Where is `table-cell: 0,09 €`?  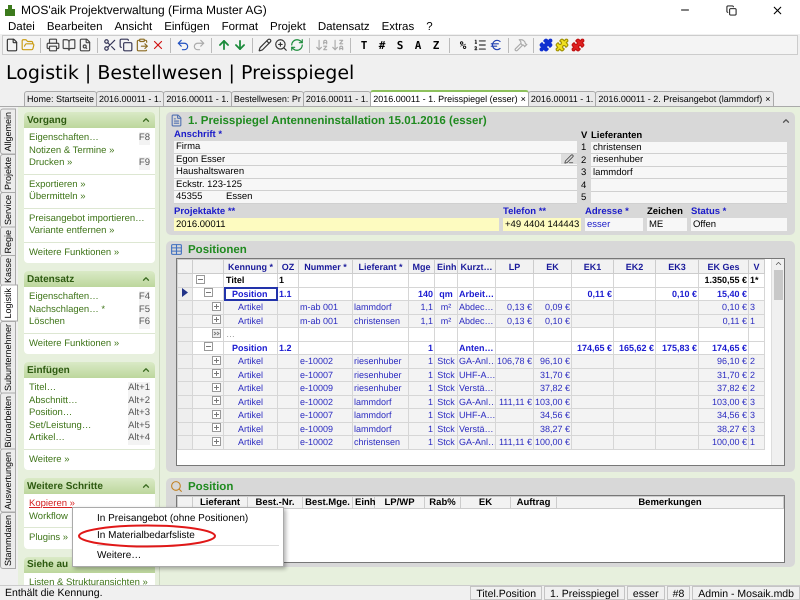
table-cell: 0,09 € is located at coordinates (553, 307).